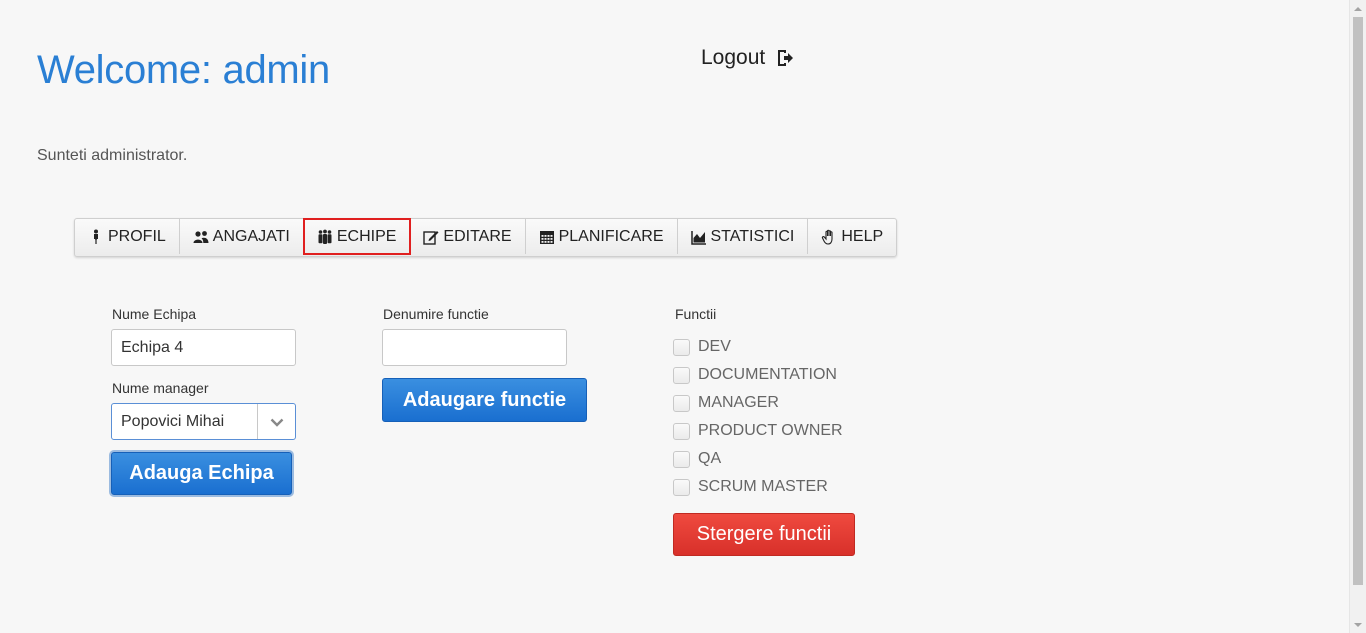 The height and width of the screenshot is (633, 1366). What do you see at coordinates (698, 237) in the screenshot?
I see `area-chart-icon` at bounding box center [698, 237].